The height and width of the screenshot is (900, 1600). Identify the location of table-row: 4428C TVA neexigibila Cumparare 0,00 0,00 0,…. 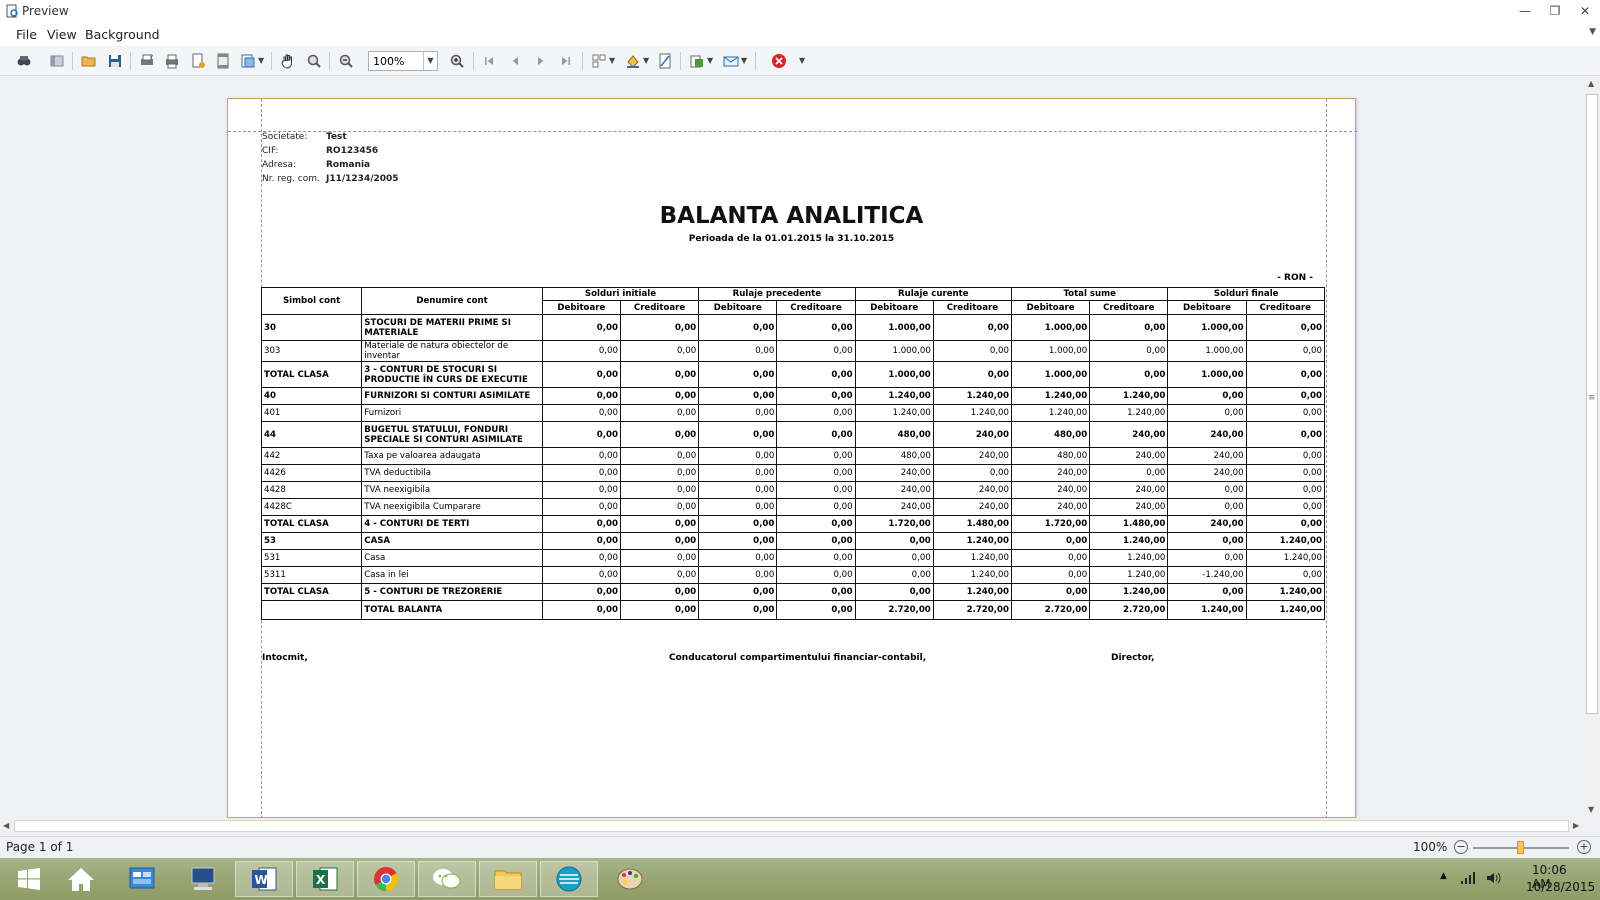
(793, 507).